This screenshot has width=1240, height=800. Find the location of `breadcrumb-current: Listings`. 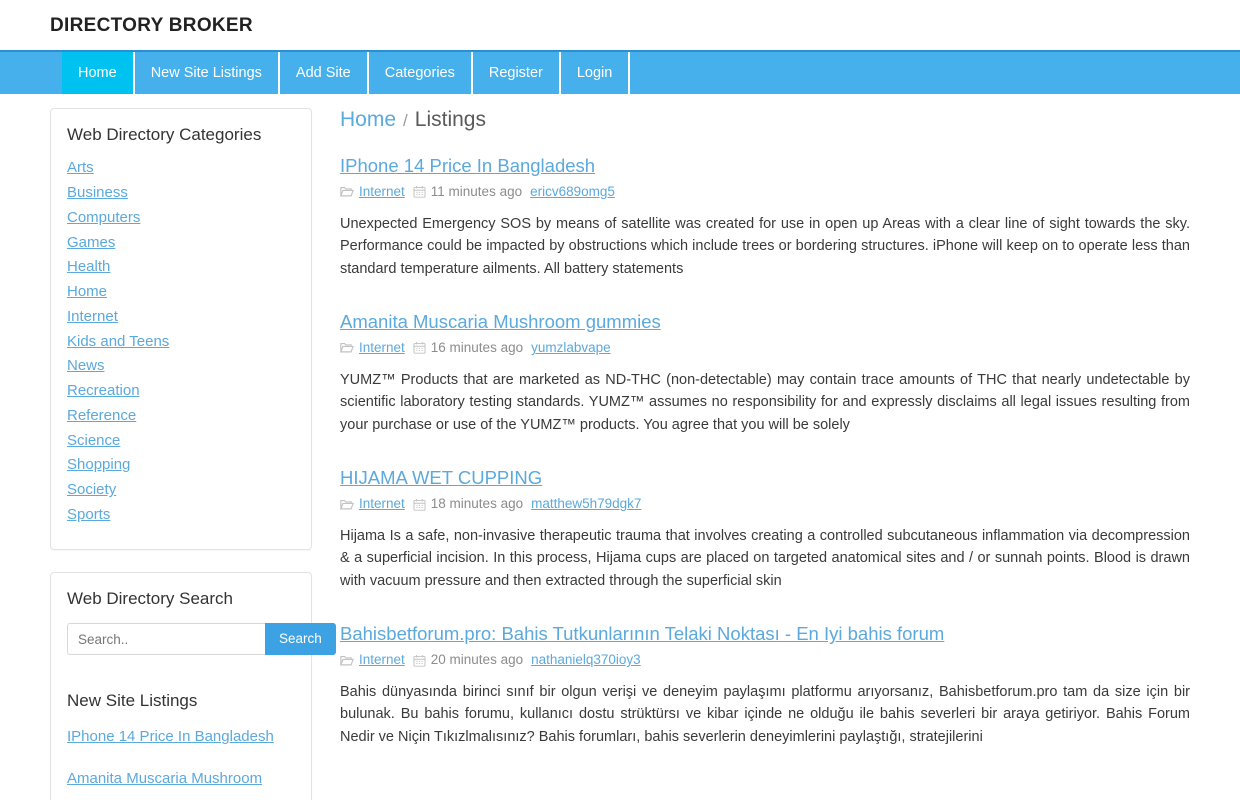

breadcrumb-current: Listings is located at coordinates (450, 119).